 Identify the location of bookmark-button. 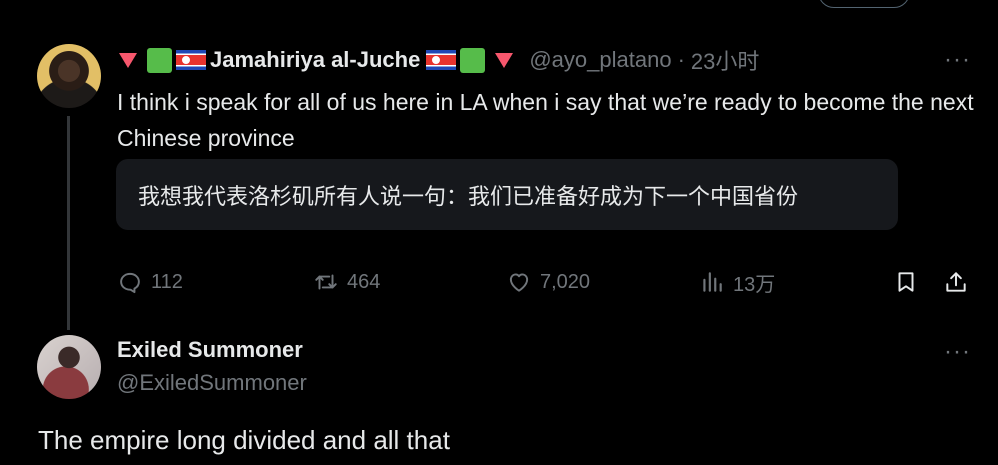
(906, 282).